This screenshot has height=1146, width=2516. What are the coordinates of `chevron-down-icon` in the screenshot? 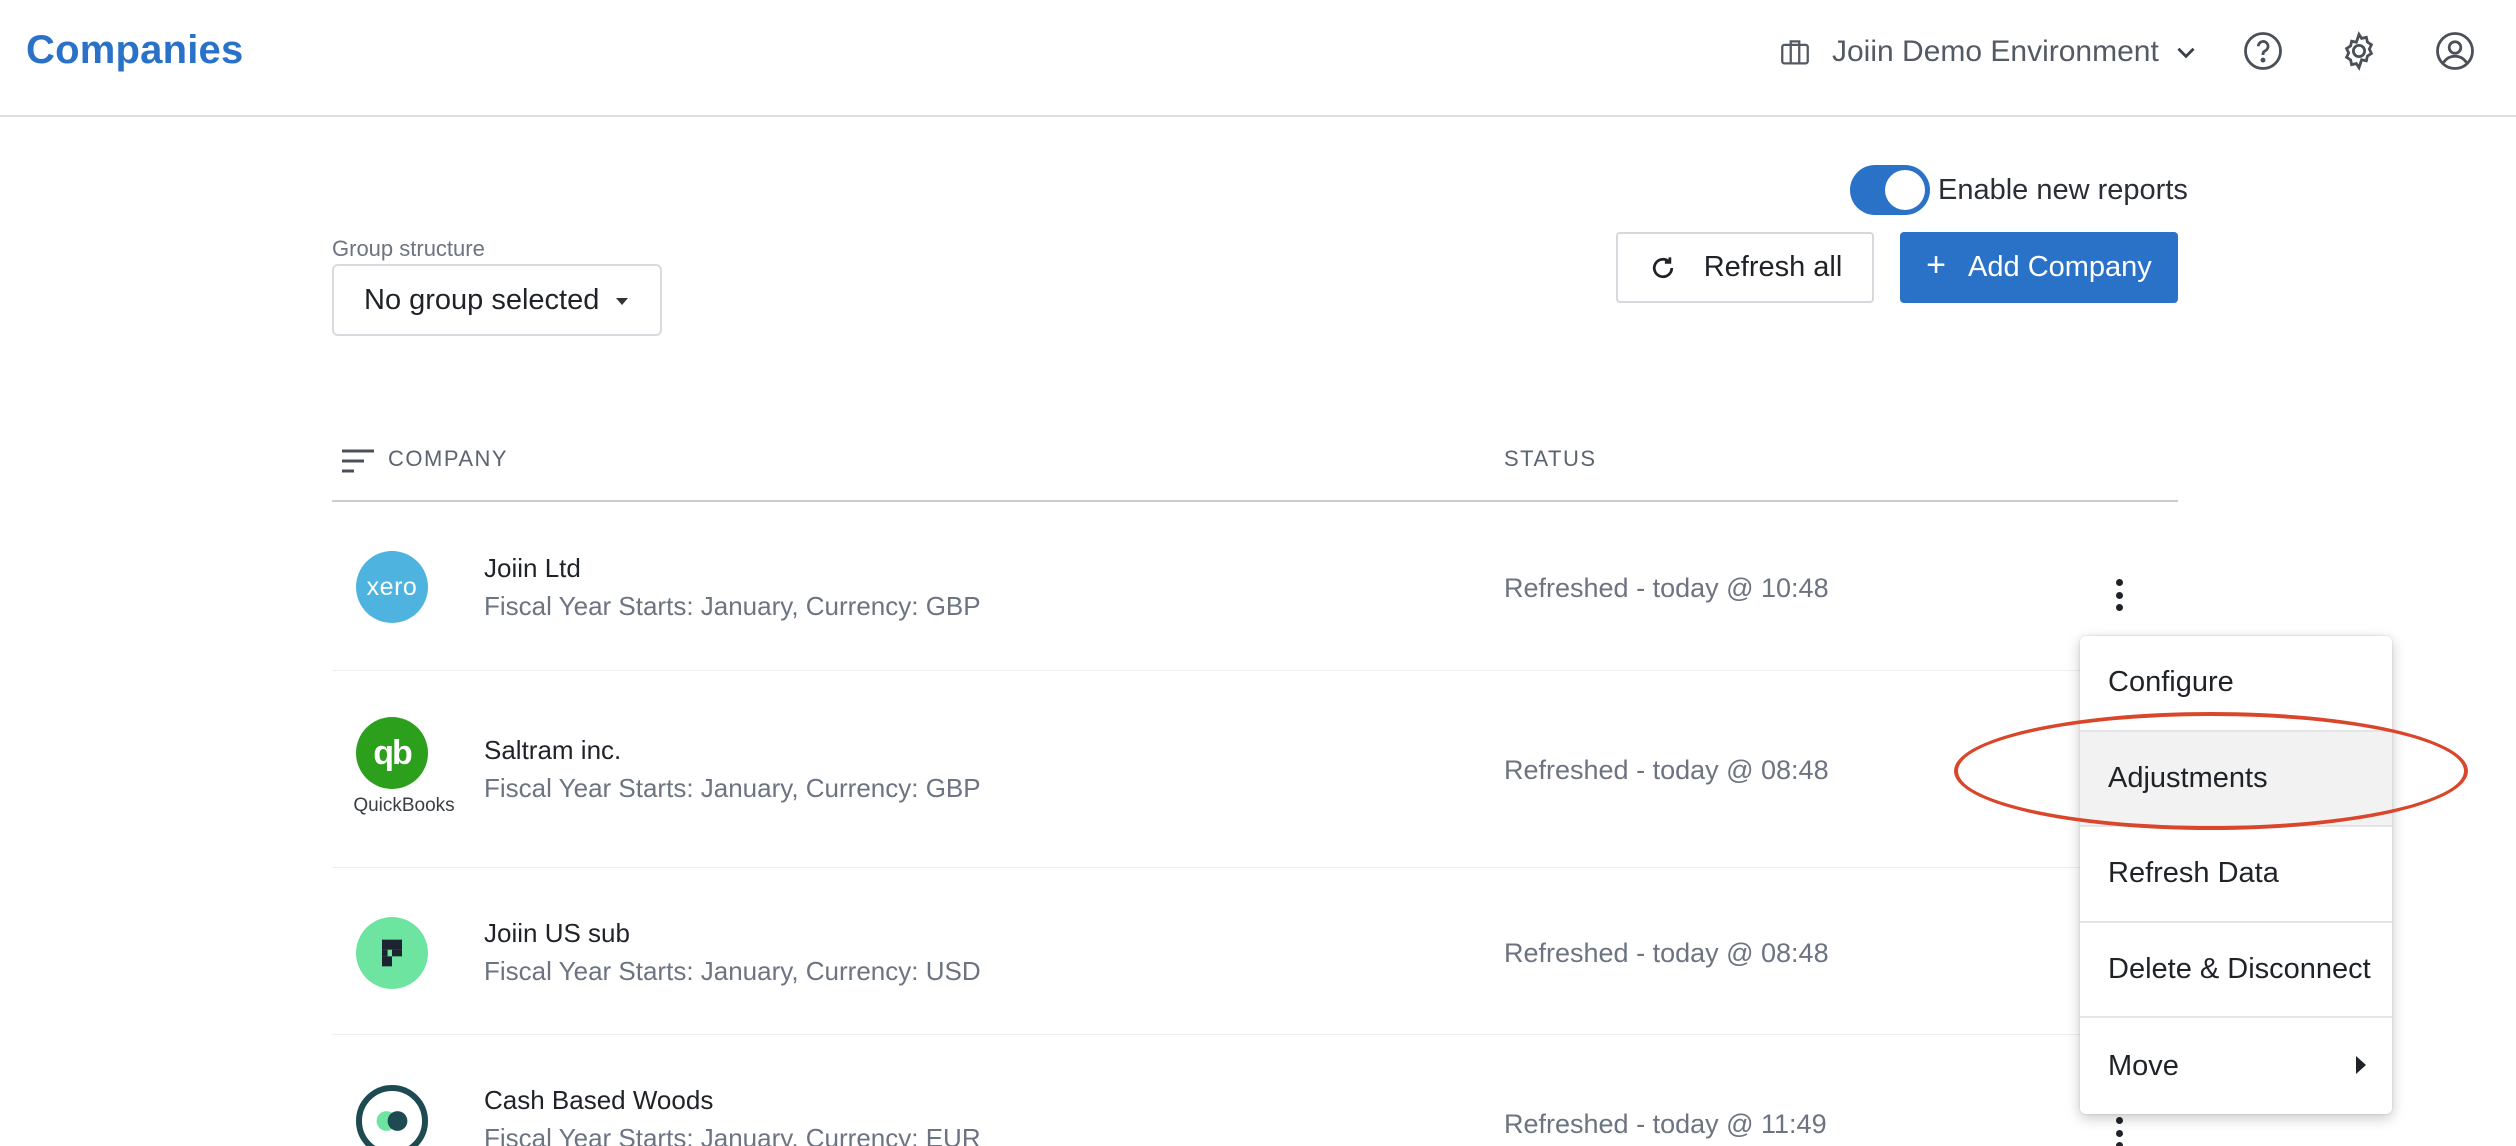 It's located at (2186, 53).